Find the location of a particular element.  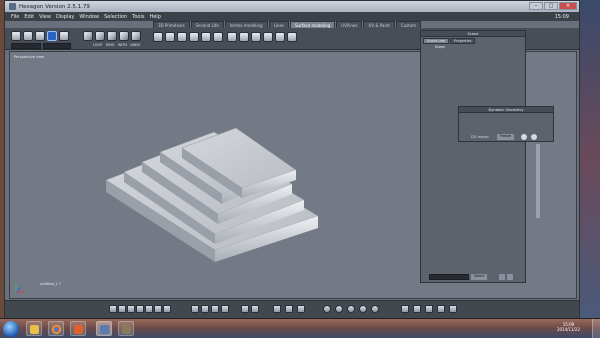

surface-tool-8-icon is located at coordinates (244, 37).